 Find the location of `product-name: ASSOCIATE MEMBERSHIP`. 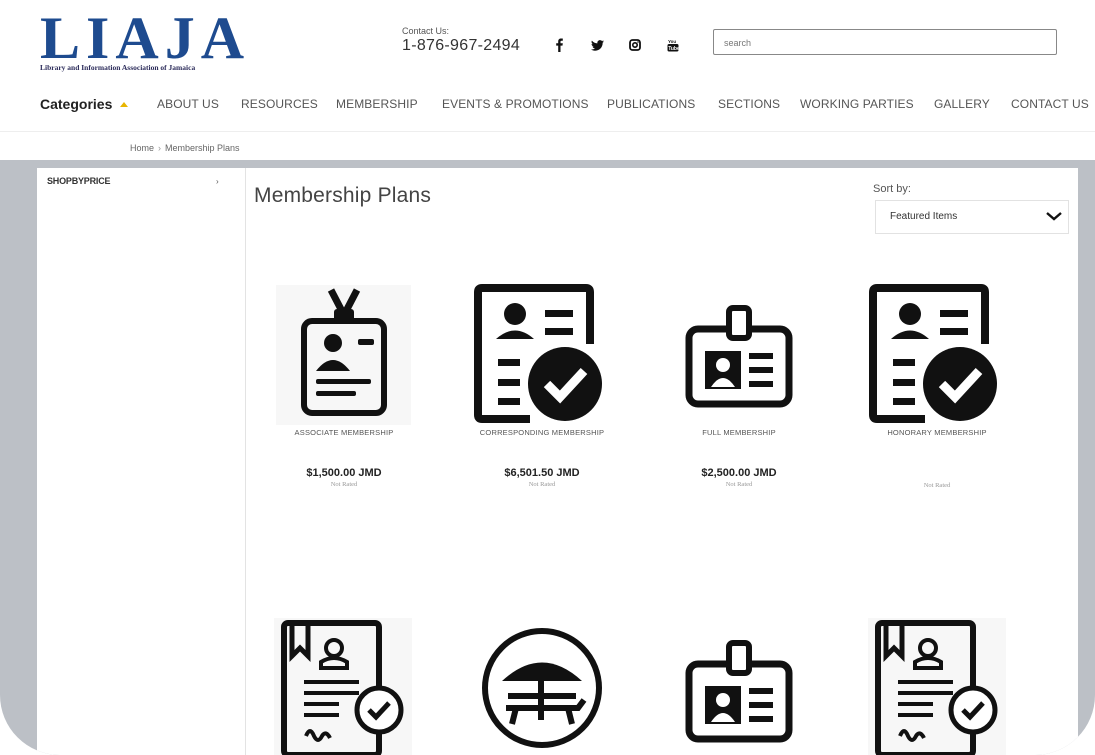

product-name: ASSOCIATE MEMBERSHIP is located at coordinates (344, 432).